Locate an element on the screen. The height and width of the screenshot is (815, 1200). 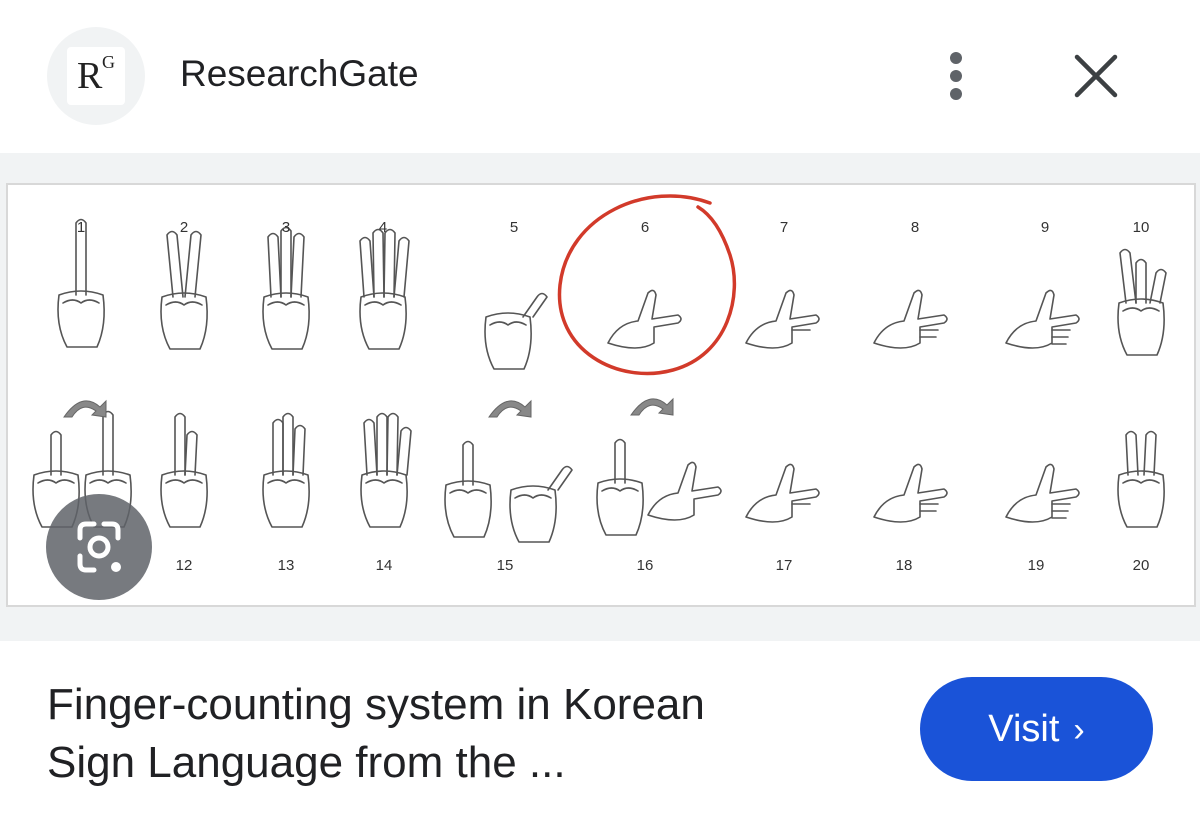
close-x-icon is located at coordinates (1096, 76).